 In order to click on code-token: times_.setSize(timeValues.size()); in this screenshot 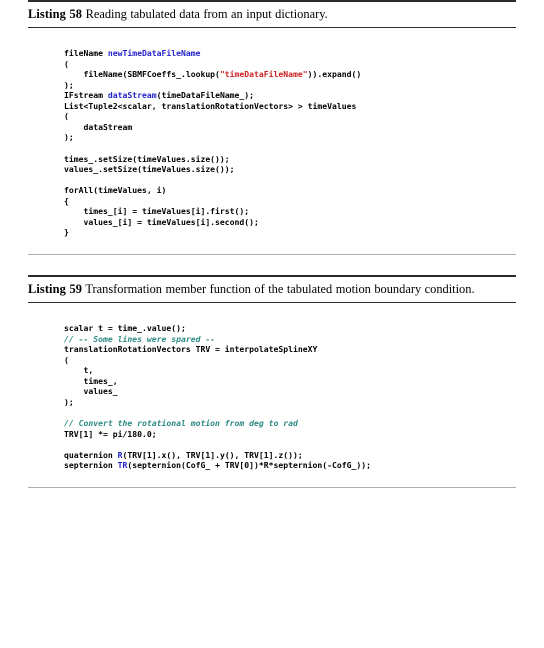, I will do `click(147, 158)`.